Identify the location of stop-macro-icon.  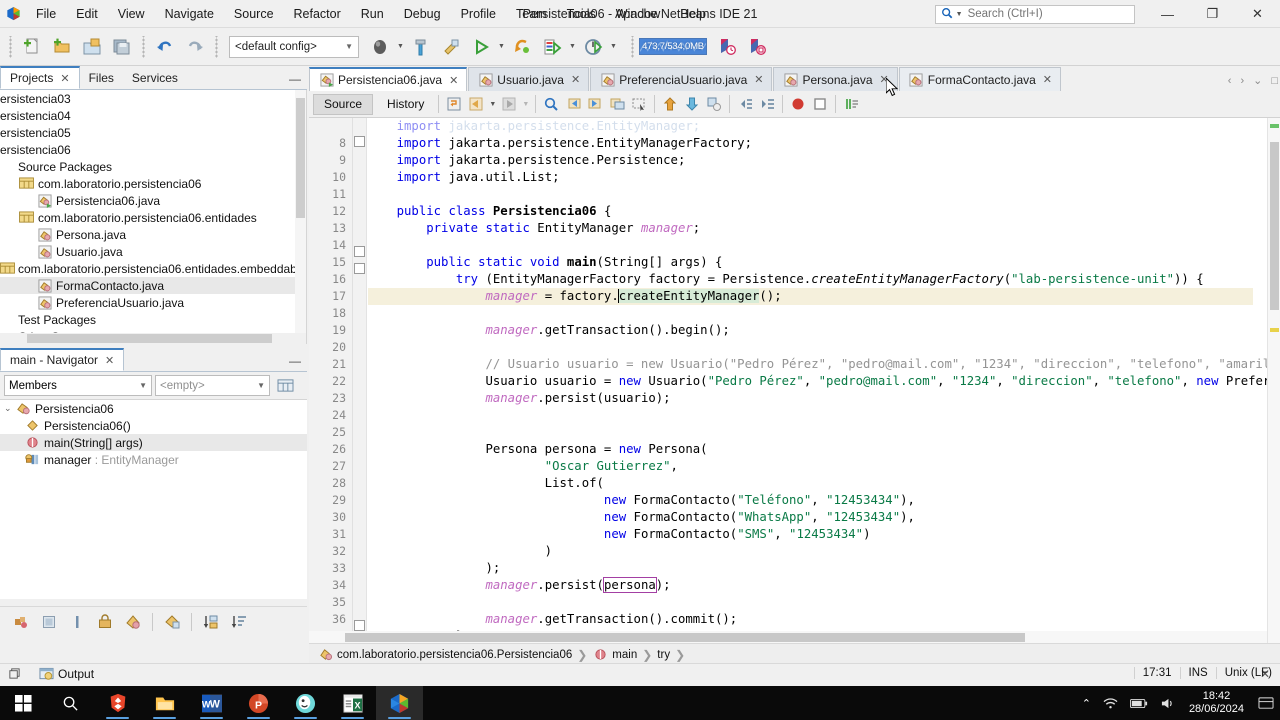
(820, 104).